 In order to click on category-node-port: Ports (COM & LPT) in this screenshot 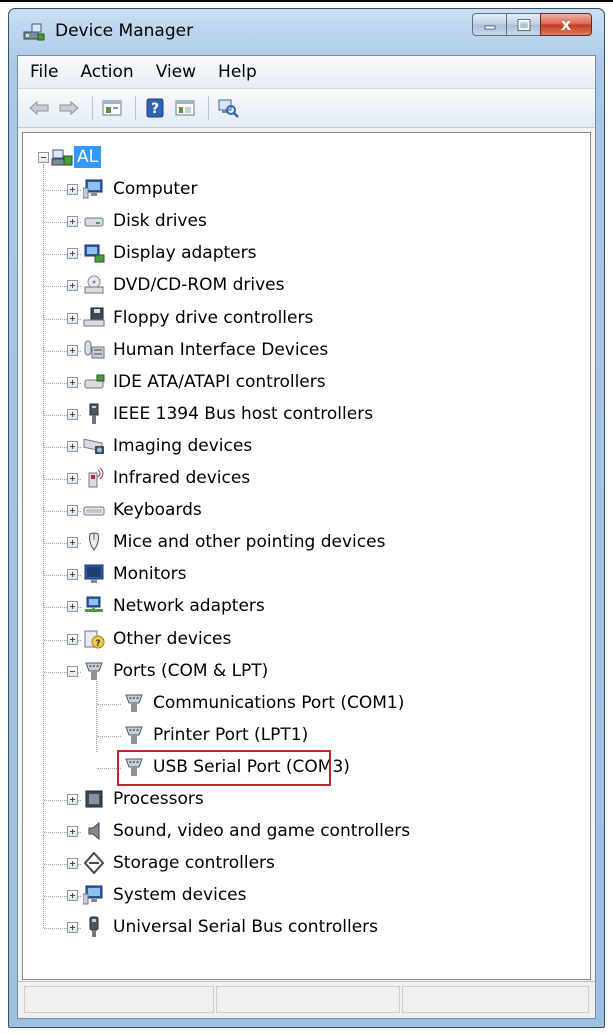, I will do `click(177, 671)`.